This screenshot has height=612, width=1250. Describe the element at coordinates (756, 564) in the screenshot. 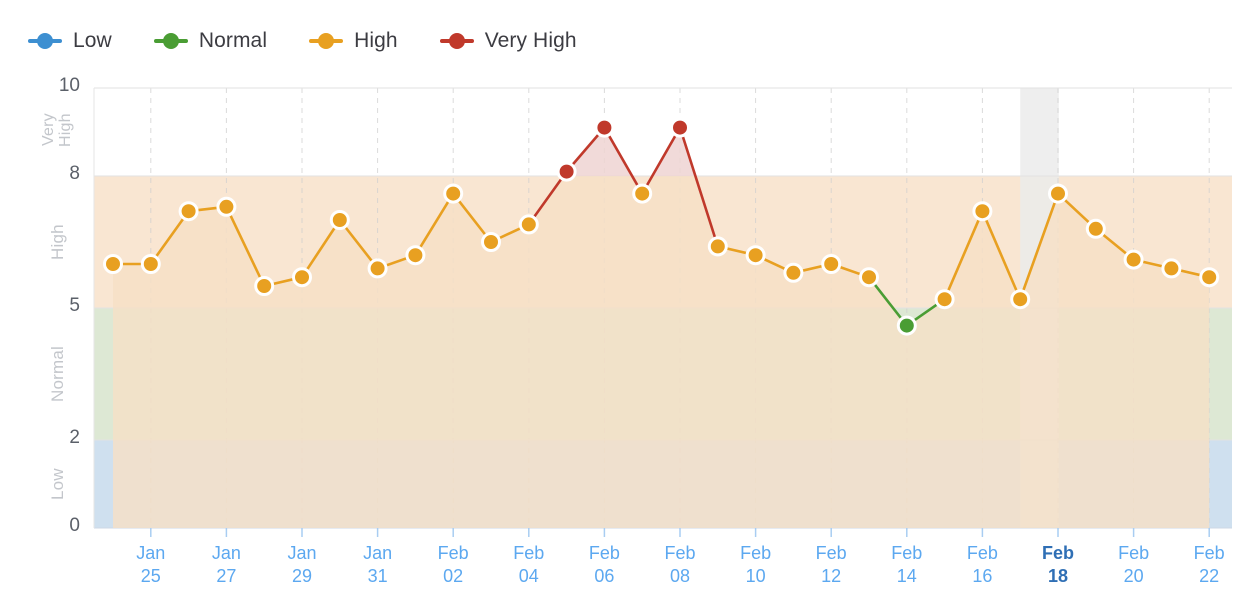

I see `x-axis-tick-label: Feb 10` at that location.